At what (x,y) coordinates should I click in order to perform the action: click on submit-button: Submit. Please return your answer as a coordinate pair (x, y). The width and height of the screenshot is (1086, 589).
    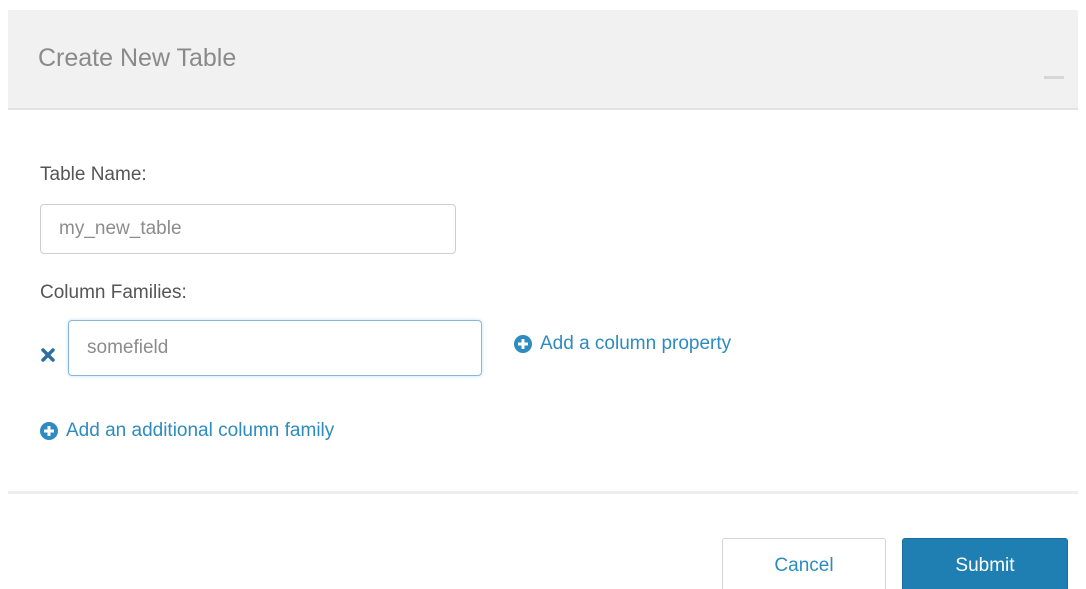
    Looking at the image, I should click on (985, 563).